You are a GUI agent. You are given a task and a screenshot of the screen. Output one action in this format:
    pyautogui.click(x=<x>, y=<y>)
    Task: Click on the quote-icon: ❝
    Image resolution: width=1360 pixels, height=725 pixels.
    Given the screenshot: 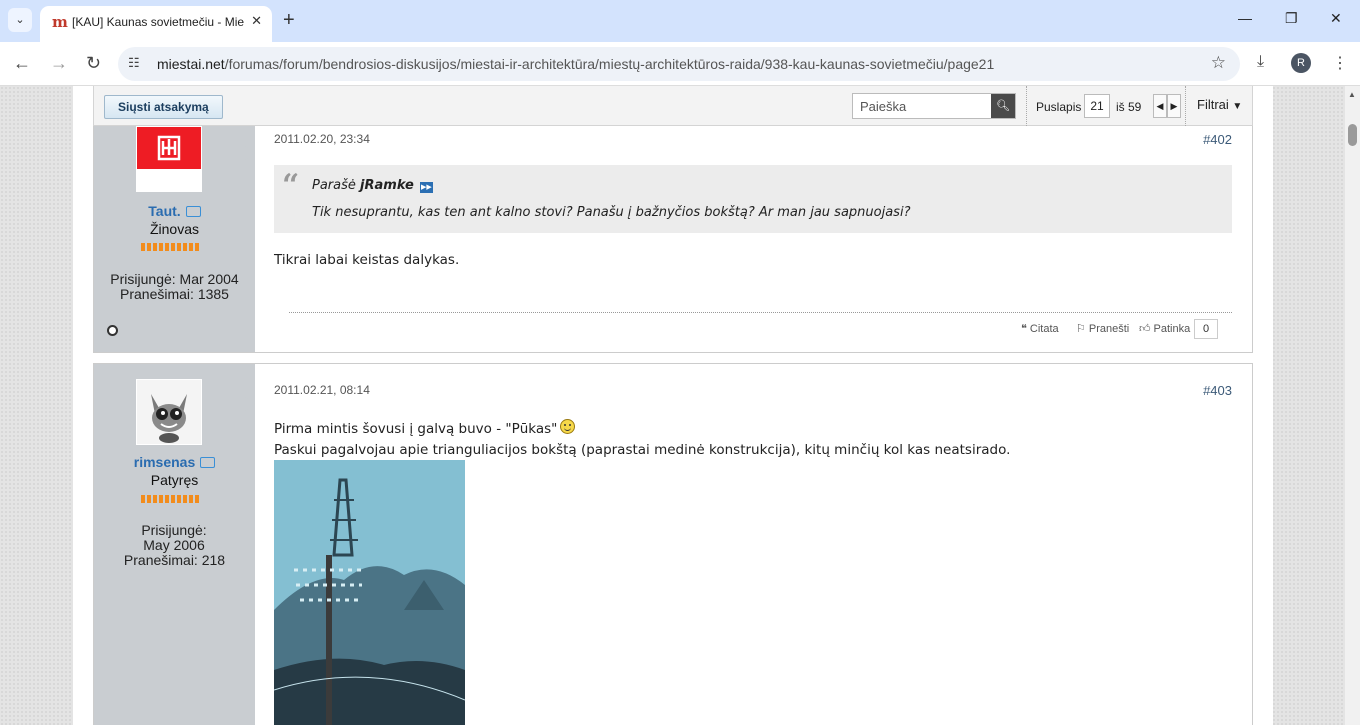 What is the action you would take?
    pyautogui.click(x=1024, y=329)
    